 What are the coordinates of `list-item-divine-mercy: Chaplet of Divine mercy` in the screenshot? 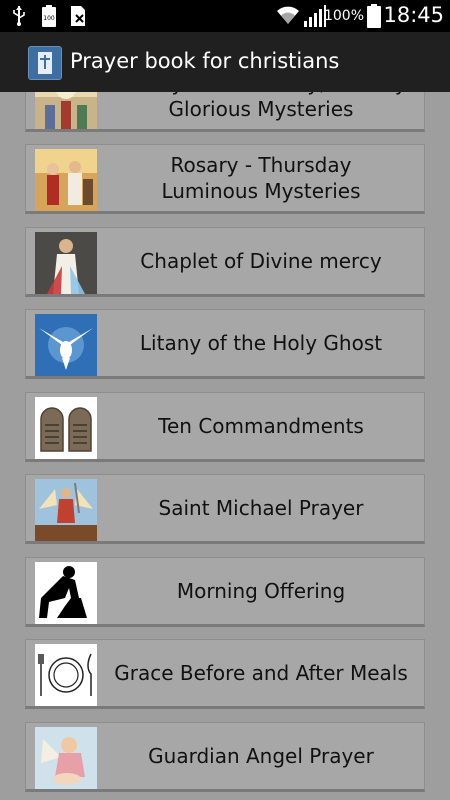 It's located at (225, 262).